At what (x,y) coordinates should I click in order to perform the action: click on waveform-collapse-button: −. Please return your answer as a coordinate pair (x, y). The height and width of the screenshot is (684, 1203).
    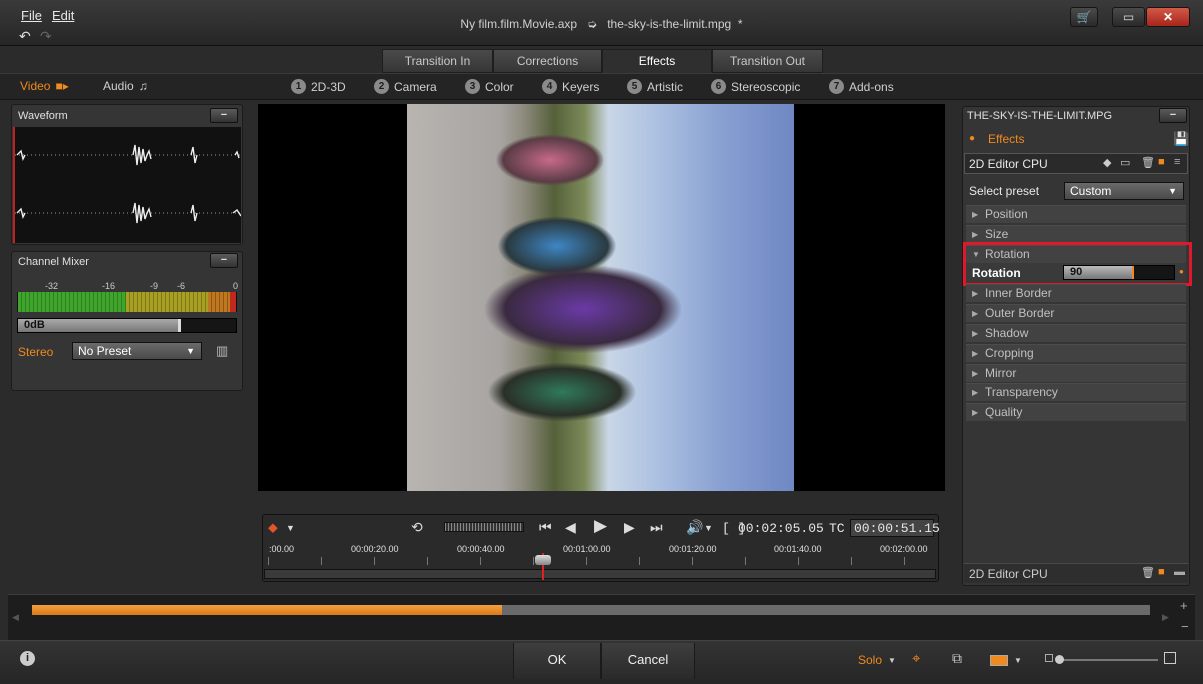
    Looking at the image, I should click on (224, 115).